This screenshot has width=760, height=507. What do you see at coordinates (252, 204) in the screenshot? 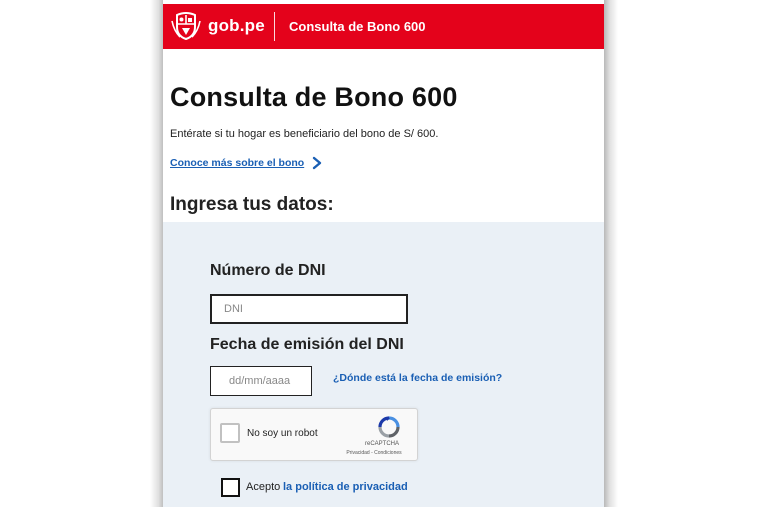
I see `section-title: Ingresa tus datos:` at bounding box center [252, 204].